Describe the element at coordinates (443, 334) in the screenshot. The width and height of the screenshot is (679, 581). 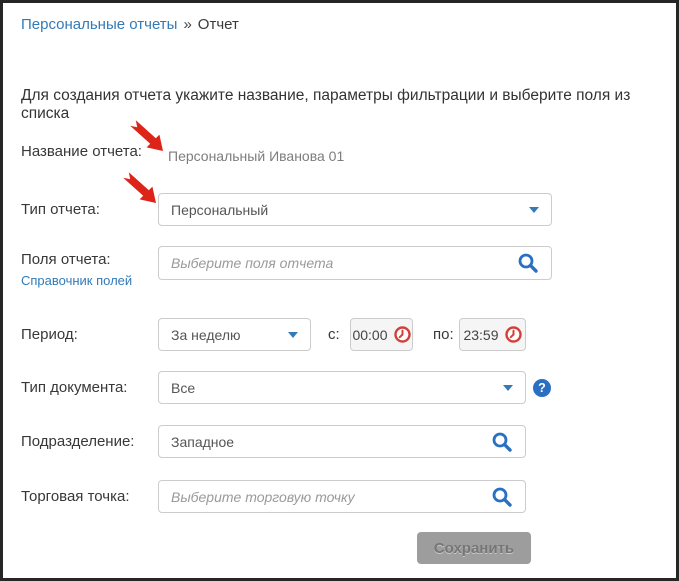
I see `period-to-label: по:` at that location.